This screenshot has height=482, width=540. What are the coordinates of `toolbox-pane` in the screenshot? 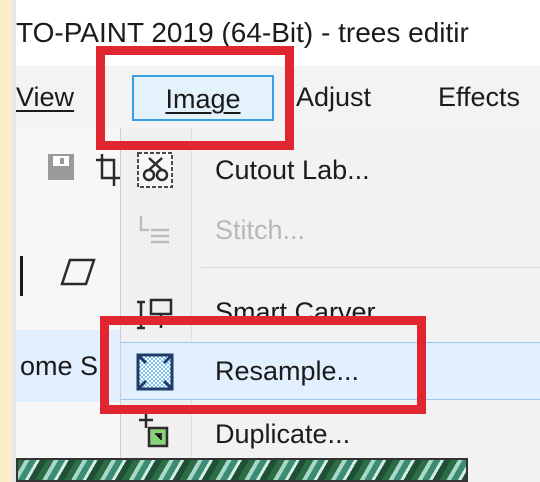 It's located at (68, 305).